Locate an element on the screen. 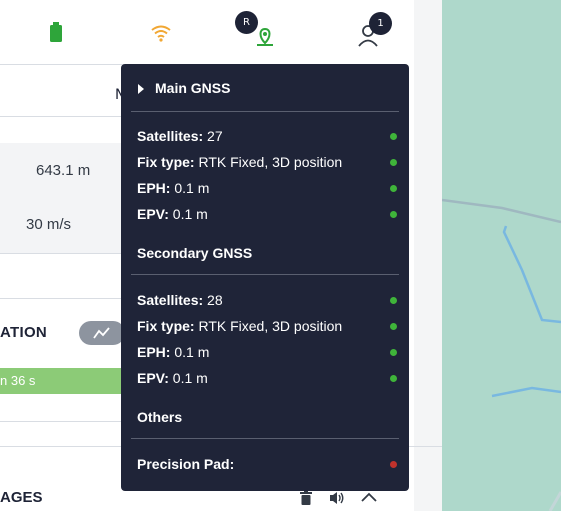  speaker-icon is located at coordinates (337, 498).